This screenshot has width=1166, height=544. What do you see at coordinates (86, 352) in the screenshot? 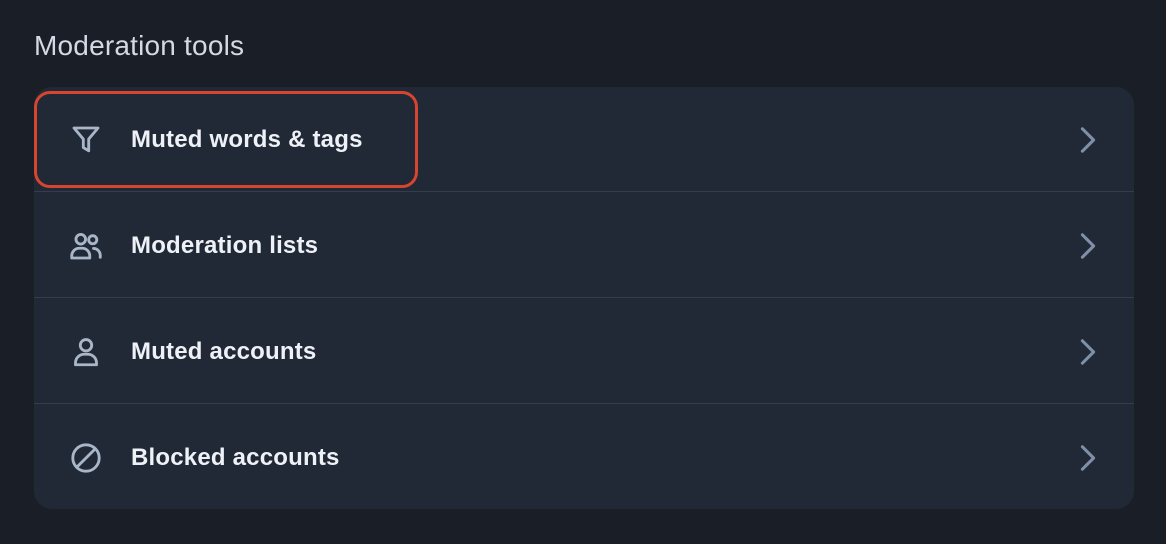
I see `person-icon` at bounding box center [86, 352].